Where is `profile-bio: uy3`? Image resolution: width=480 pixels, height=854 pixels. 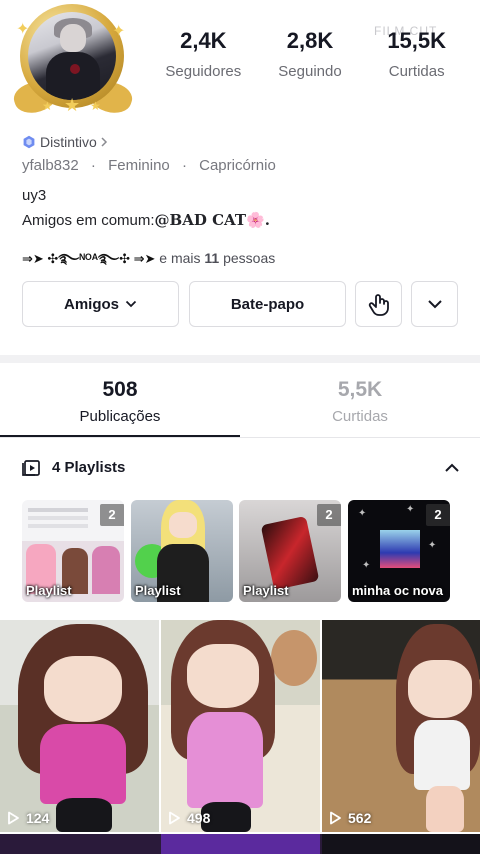
profile-bio: uy3 is located at coordinates (34, 195).